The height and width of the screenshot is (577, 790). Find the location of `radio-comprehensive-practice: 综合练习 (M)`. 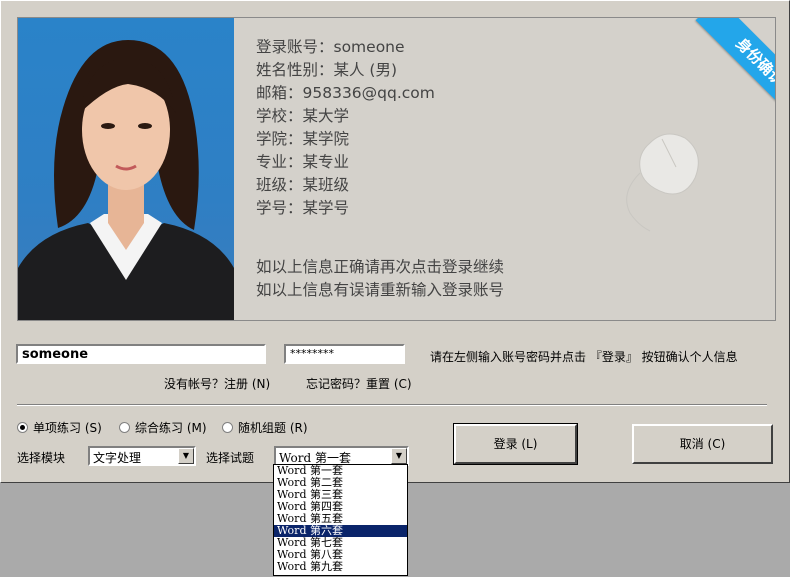

radio-comprehensive-practice: 综合练习 (M) is located at coordinates (163, 427).